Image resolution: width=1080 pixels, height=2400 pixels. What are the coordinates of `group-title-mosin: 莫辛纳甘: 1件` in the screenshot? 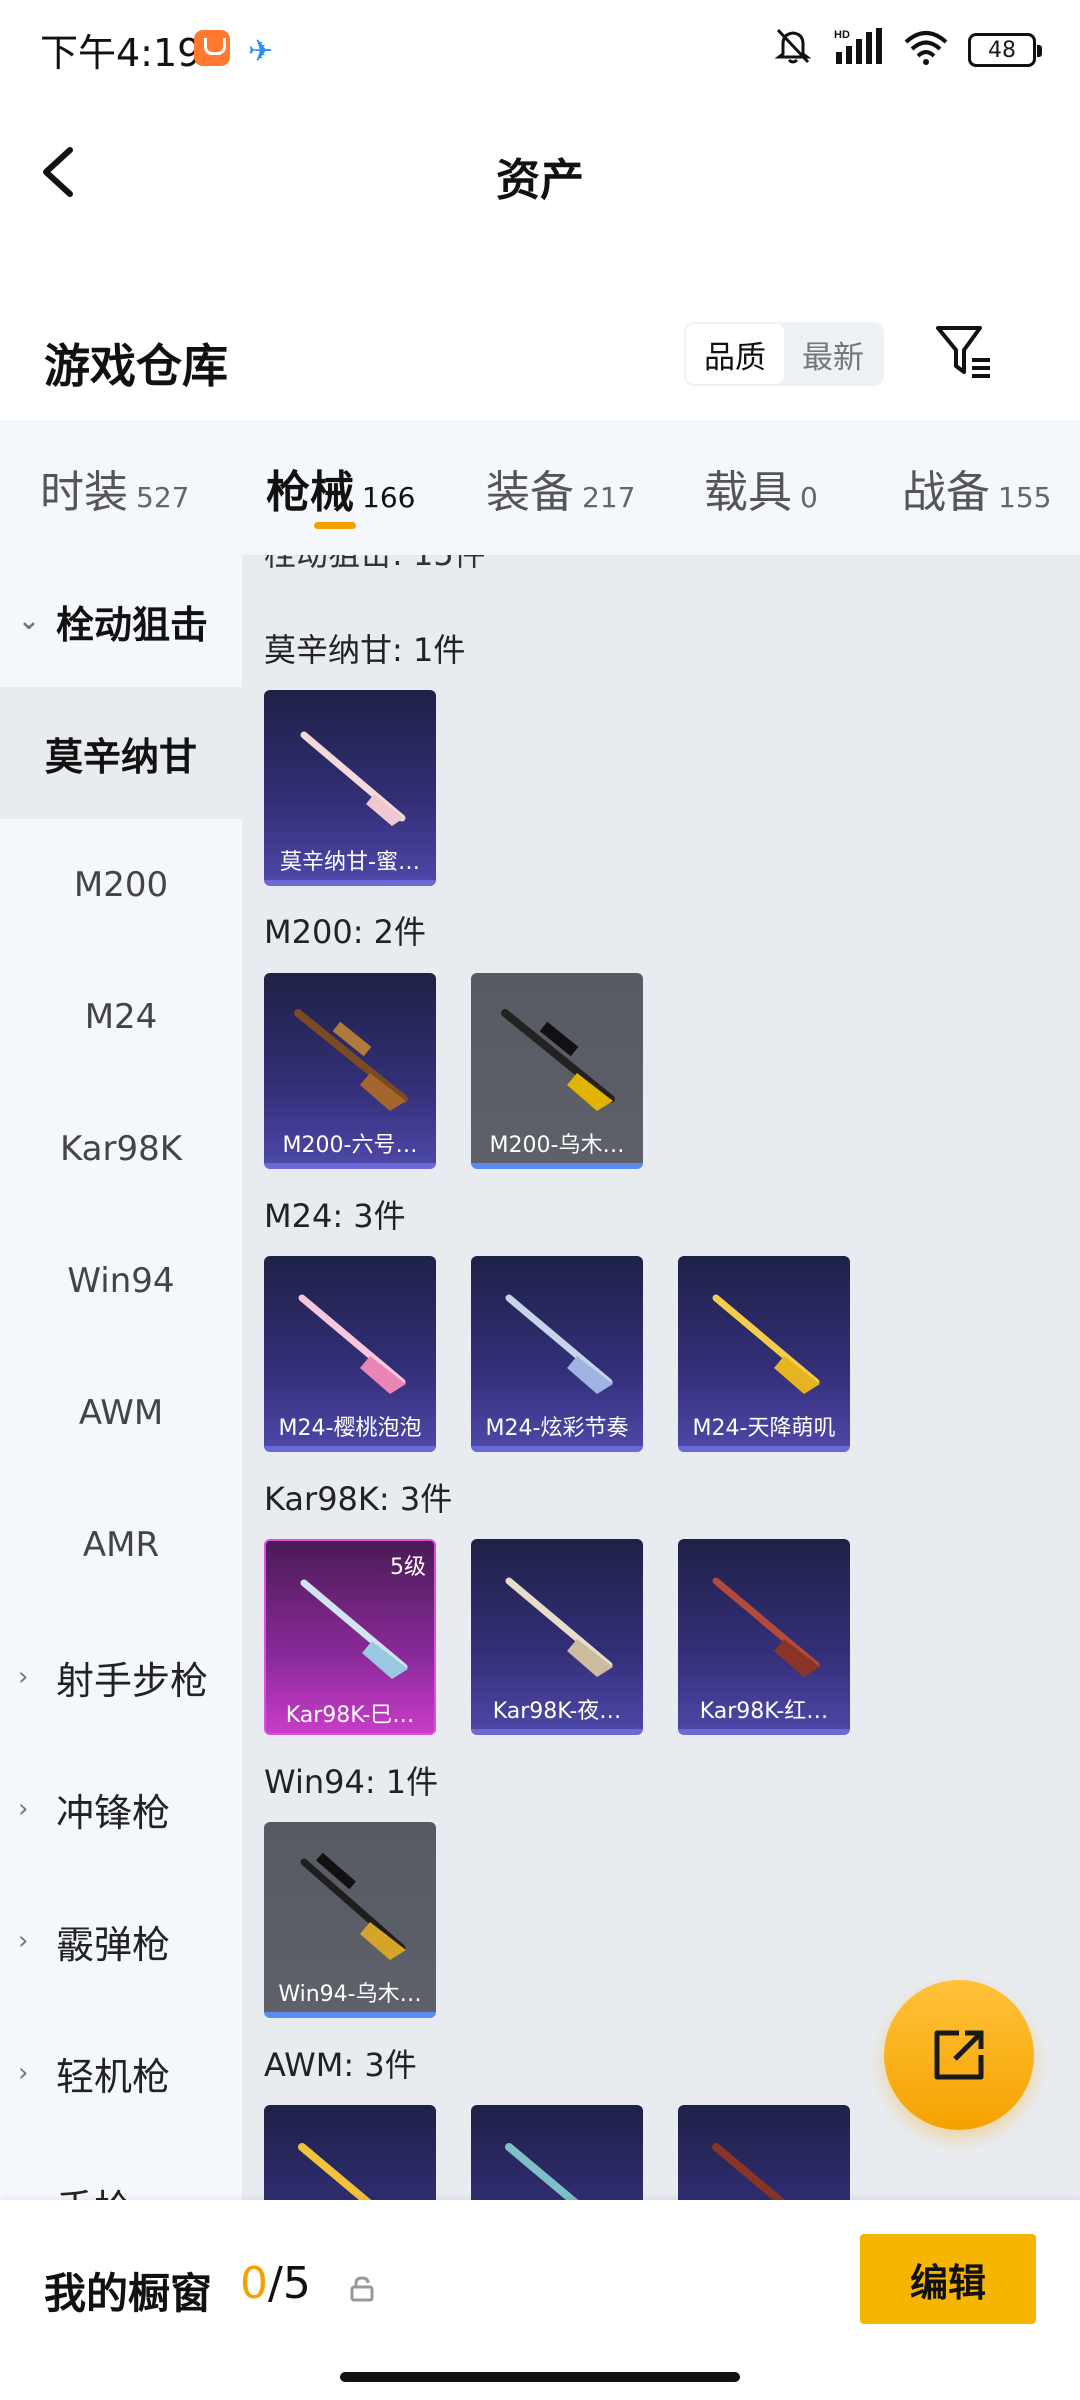 It's located at (365, 650).